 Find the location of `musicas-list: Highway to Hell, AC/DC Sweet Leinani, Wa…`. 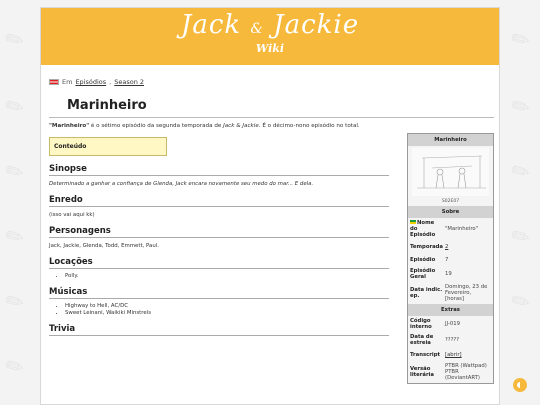

musicas-list: Highway to Hell, AC/DC Sweet Leinani, Wa… is located at coordinates (227, 309).